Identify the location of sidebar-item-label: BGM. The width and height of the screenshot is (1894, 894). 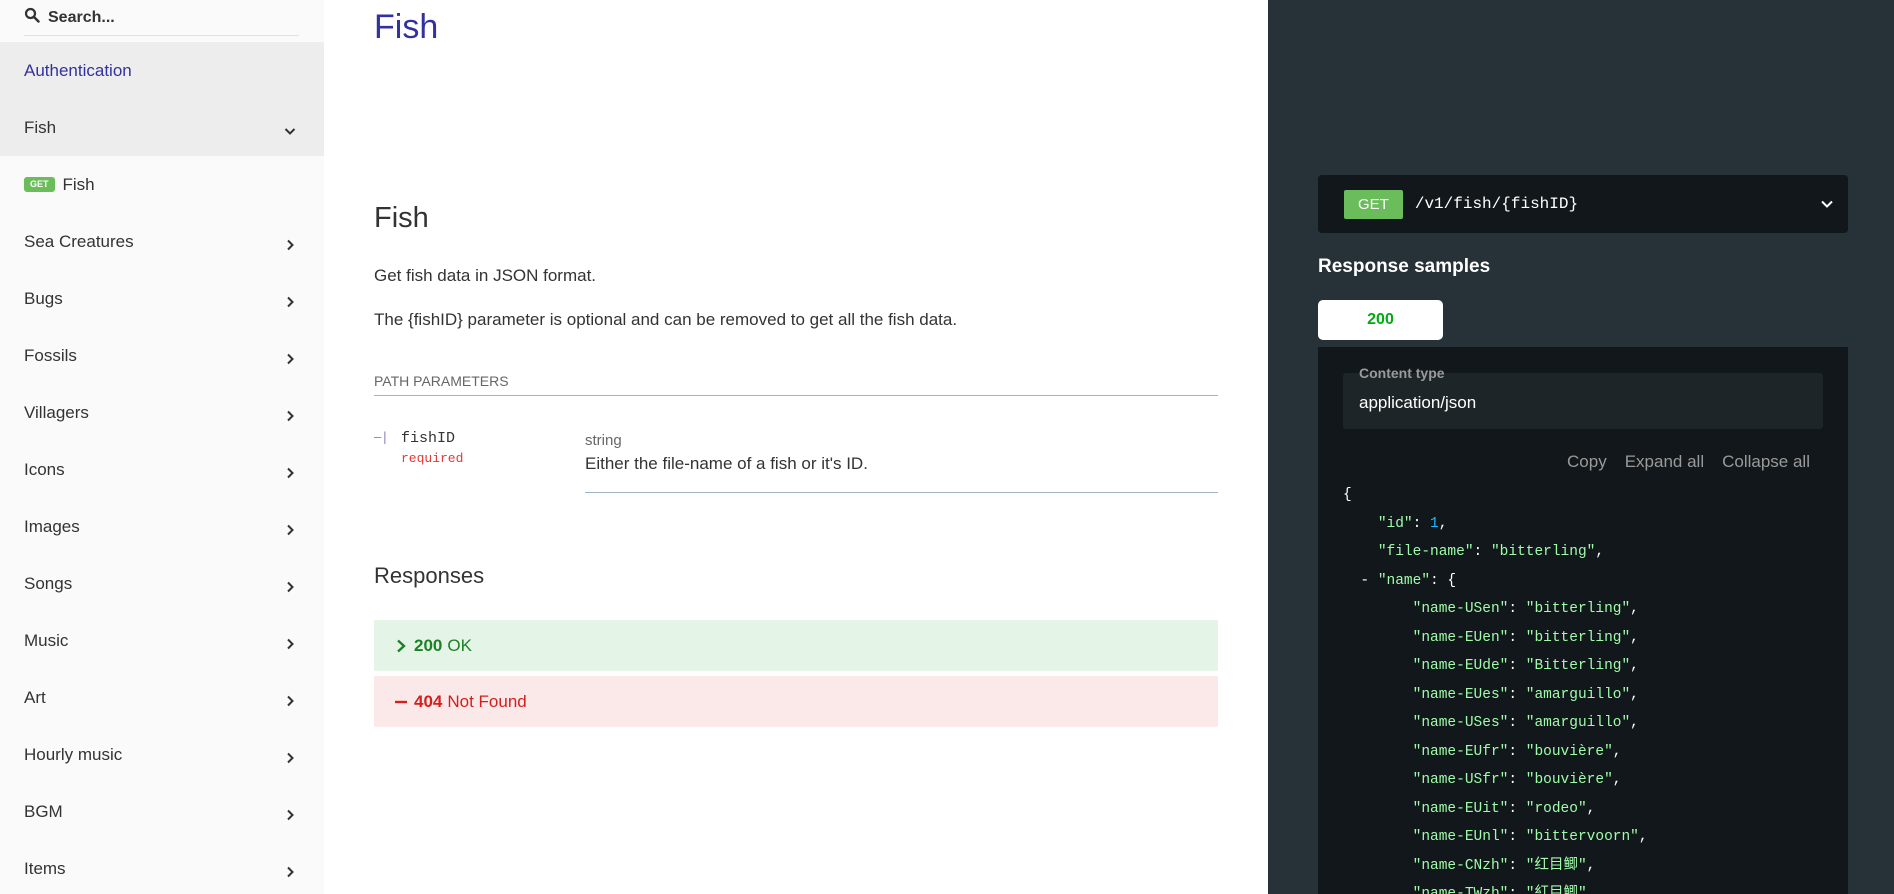
(43, 811).